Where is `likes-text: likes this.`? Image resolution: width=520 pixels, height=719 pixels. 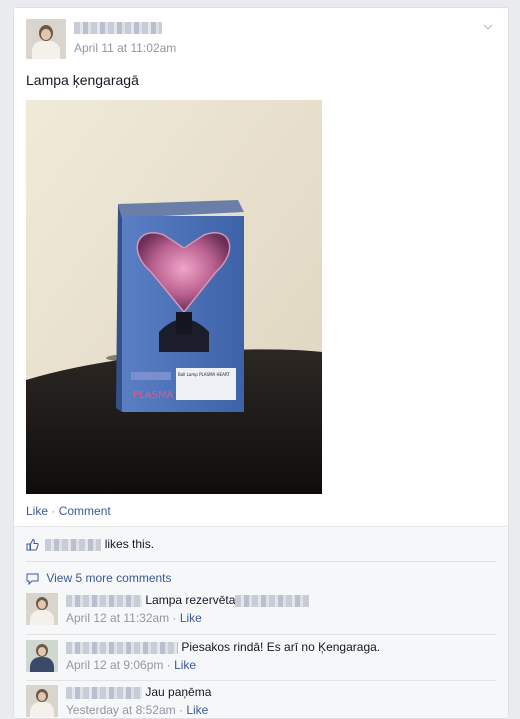 likes-text: likes this. is located at coordinates (129, 544).